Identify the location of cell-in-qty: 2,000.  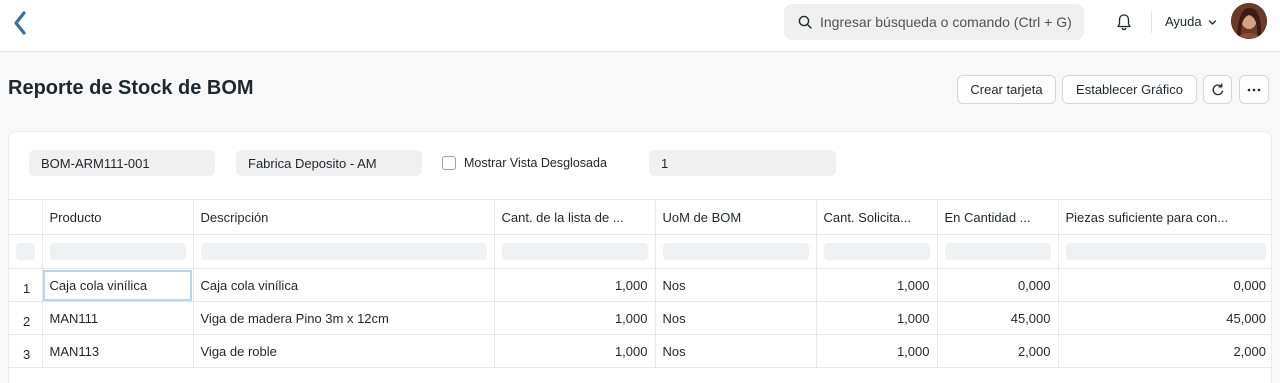
(998, 351).